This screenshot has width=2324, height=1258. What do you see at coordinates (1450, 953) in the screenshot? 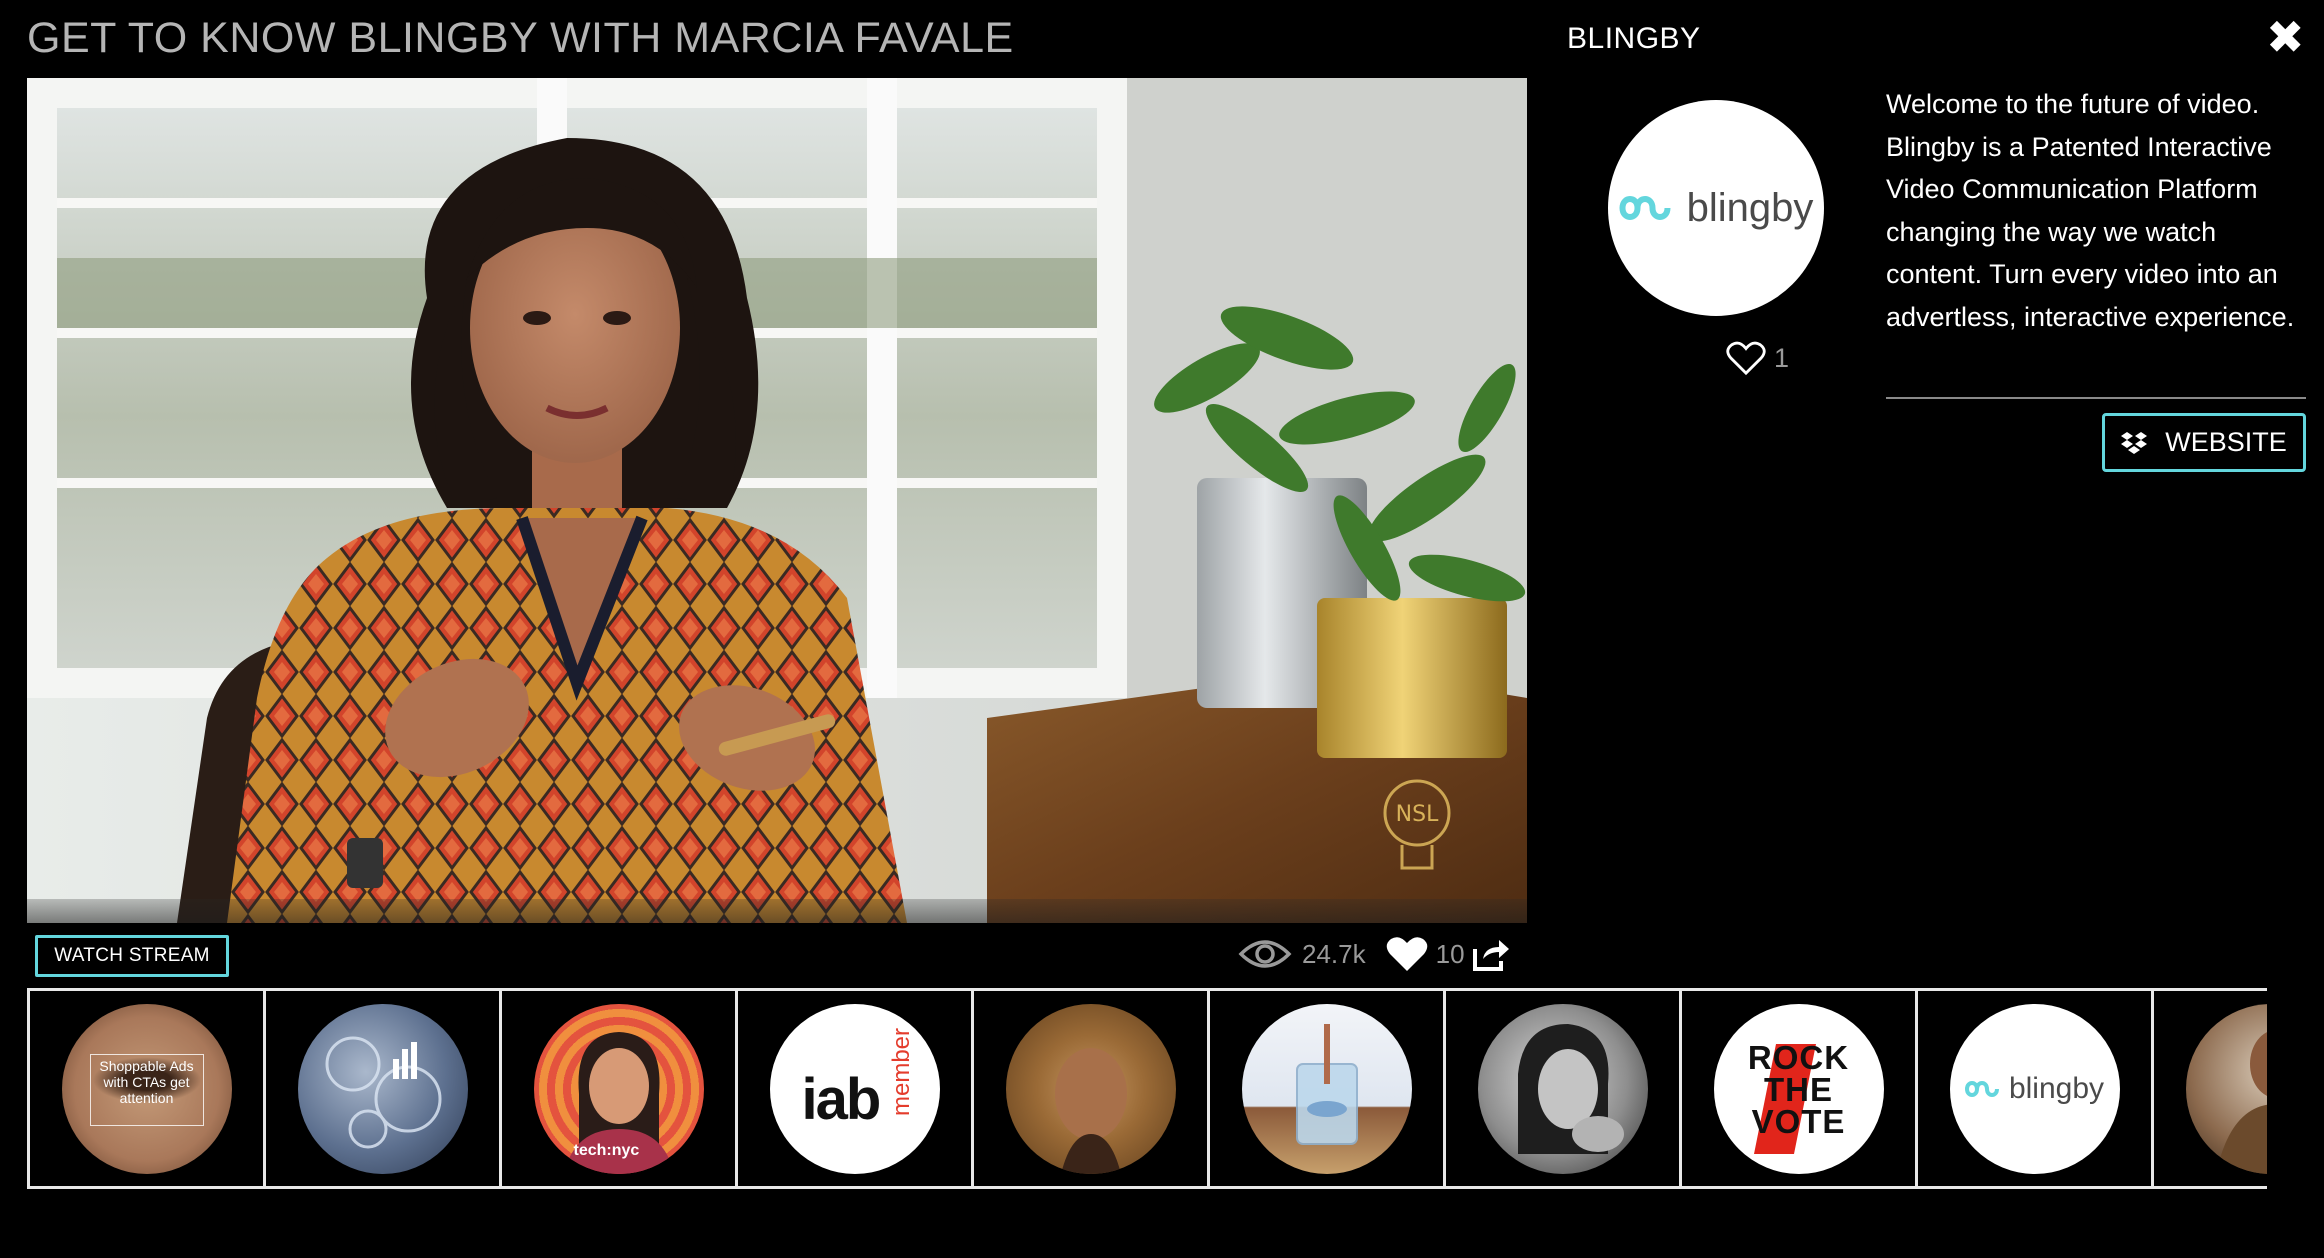
I see `like-count: 10` at bounding box center [1450, 953].